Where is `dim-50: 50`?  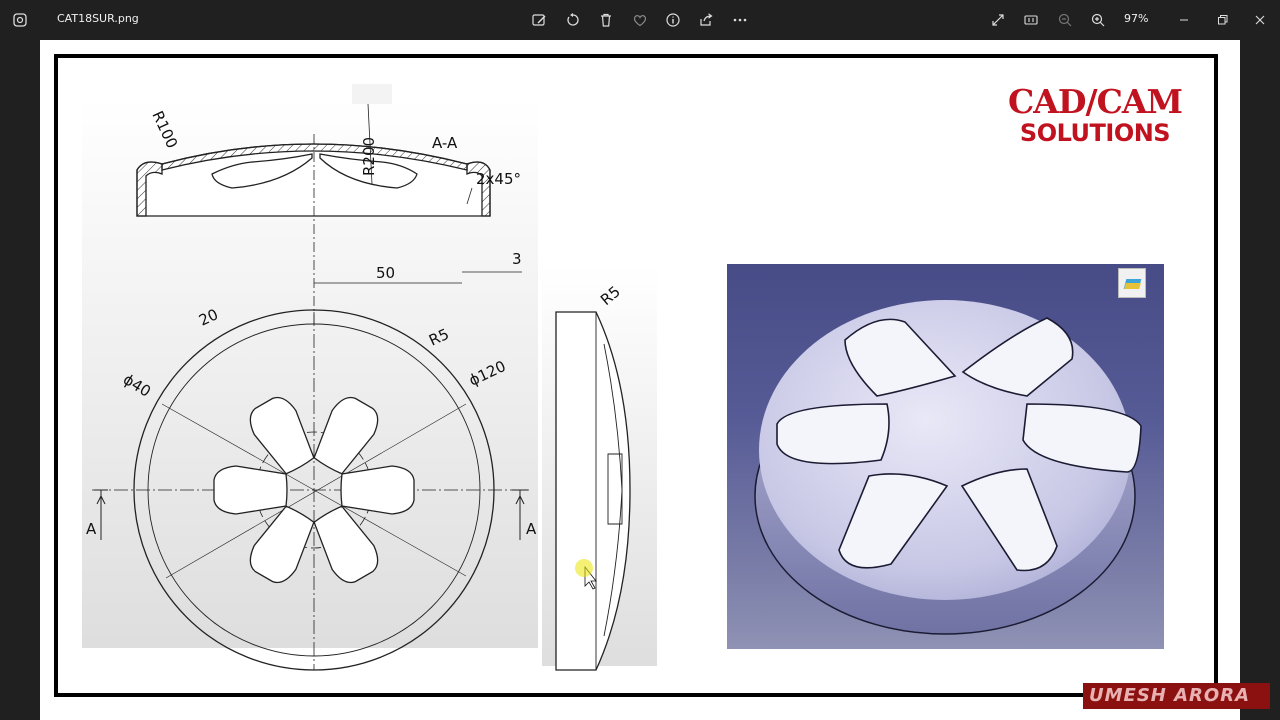
dim-50: 50 is located at coordinates (385, 273).